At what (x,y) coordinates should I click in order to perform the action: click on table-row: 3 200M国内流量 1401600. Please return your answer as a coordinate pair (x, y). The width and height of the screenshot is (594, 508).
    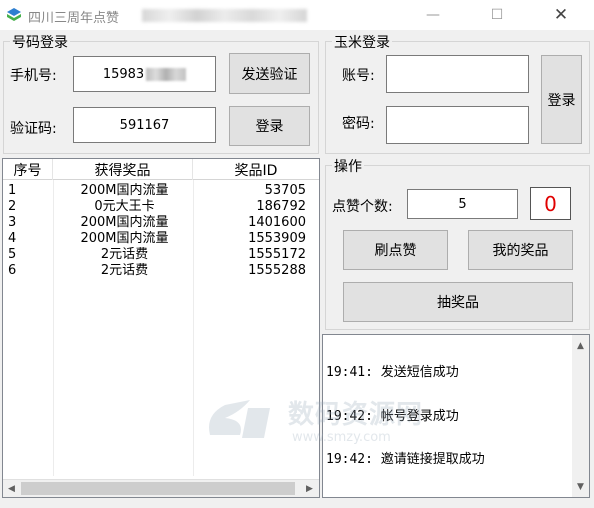
    Looking at the image, I should click on (161, 223).